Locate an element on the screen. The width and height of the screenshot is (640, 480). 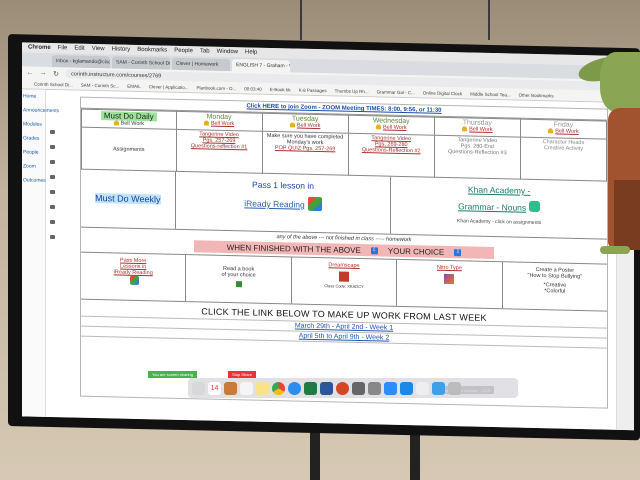
word-icon is located at coordinates (326, 388).